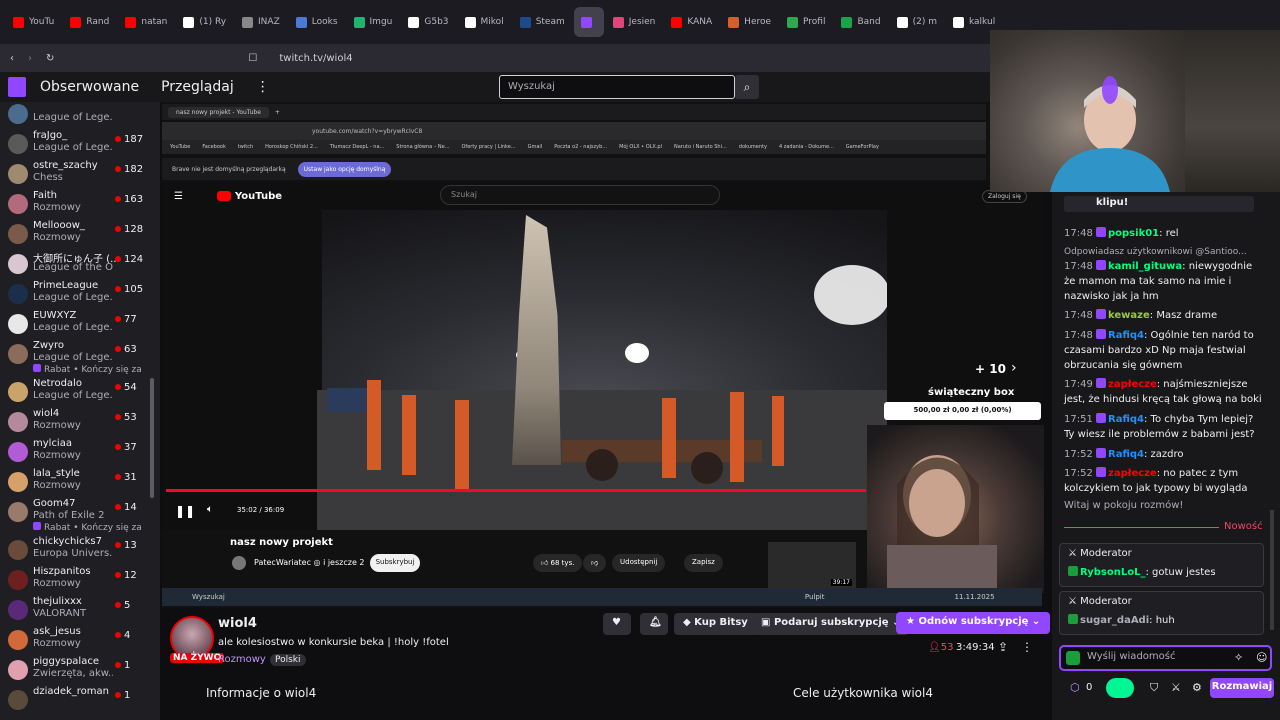 This screenshot has height=720, width=1280. Describe the element at coordinates (1243, 526) in the screenshot. I see `new-messages-divider: Nowość` at that location.